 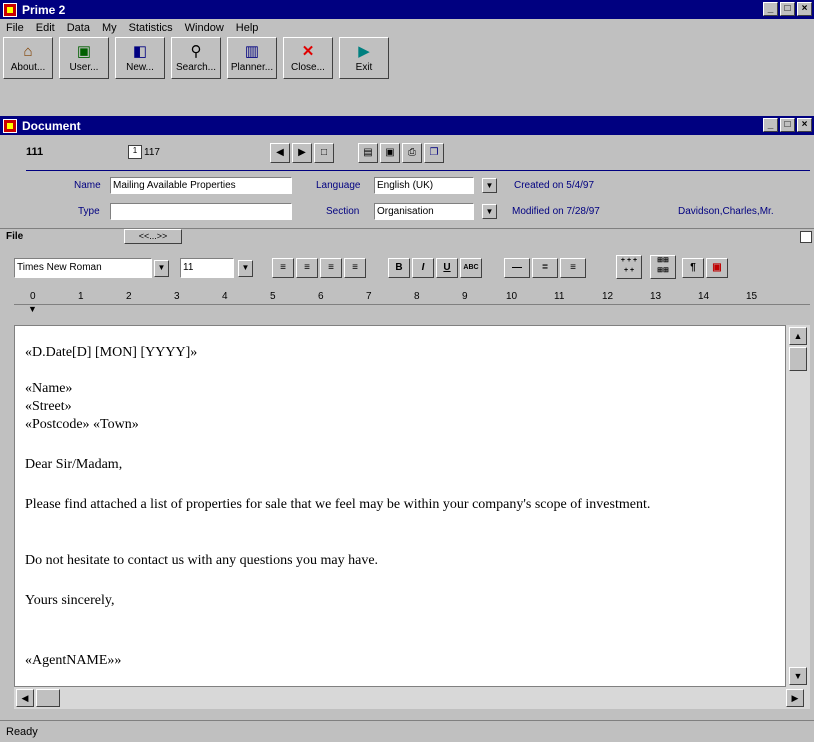 What do you see at coordinates (151, 28) in the screenshot?
I see `menu-statistics: Statistics` at bounding box center [151, 28].